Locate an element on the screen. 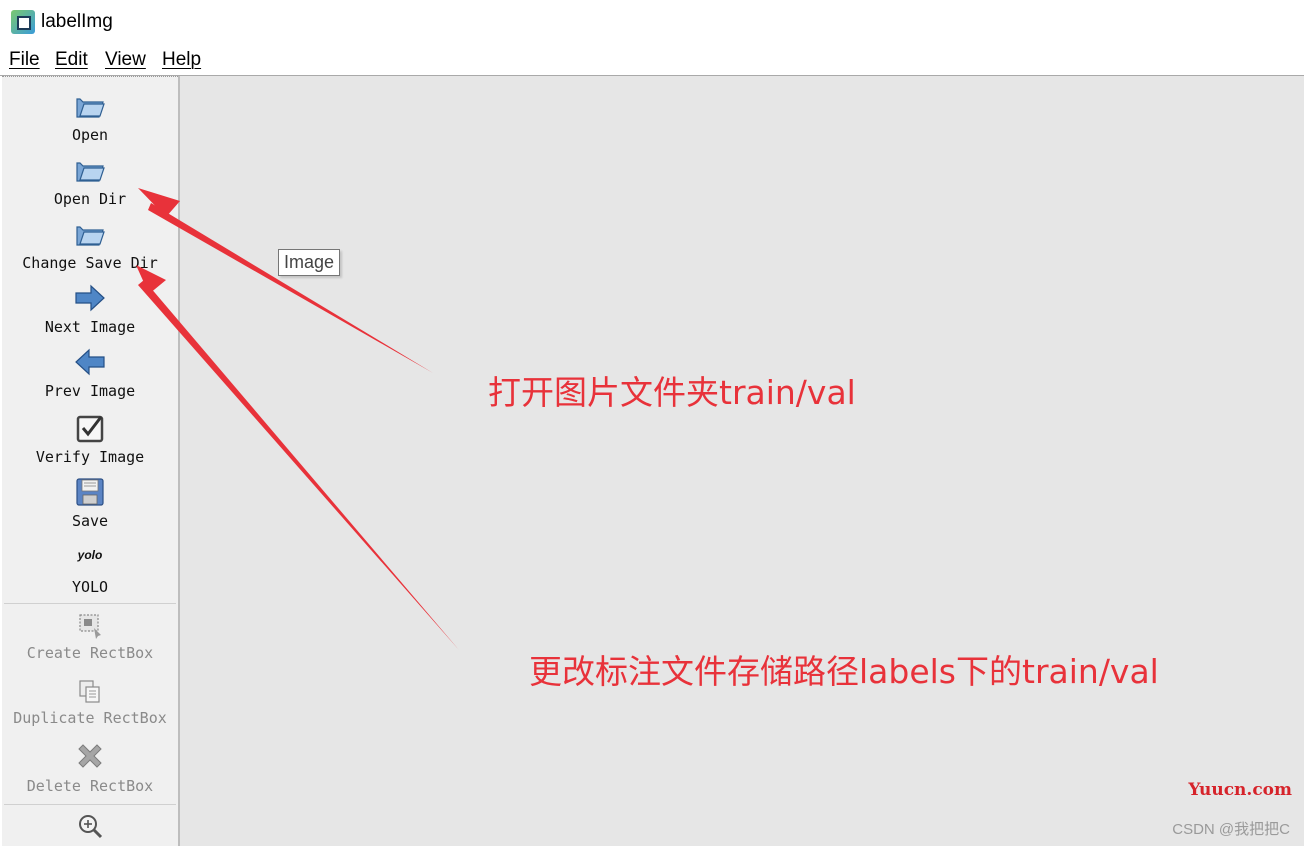  menu-file: File is located at coordinates (24, 60).